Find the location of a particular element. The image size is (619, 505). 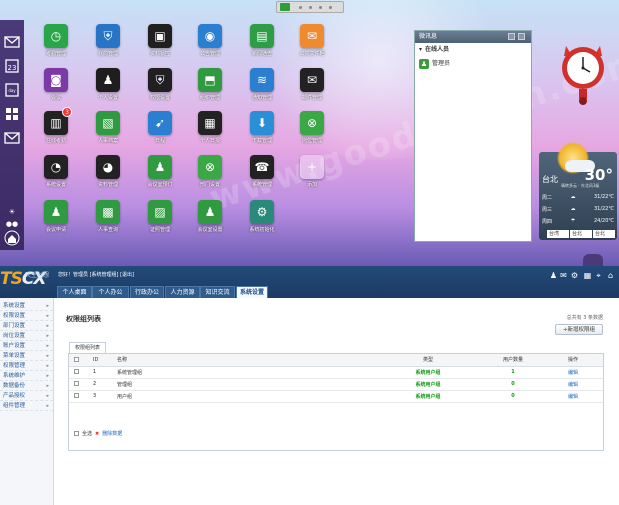

location-icon: ⌖ is located at coordinates (598, 275).